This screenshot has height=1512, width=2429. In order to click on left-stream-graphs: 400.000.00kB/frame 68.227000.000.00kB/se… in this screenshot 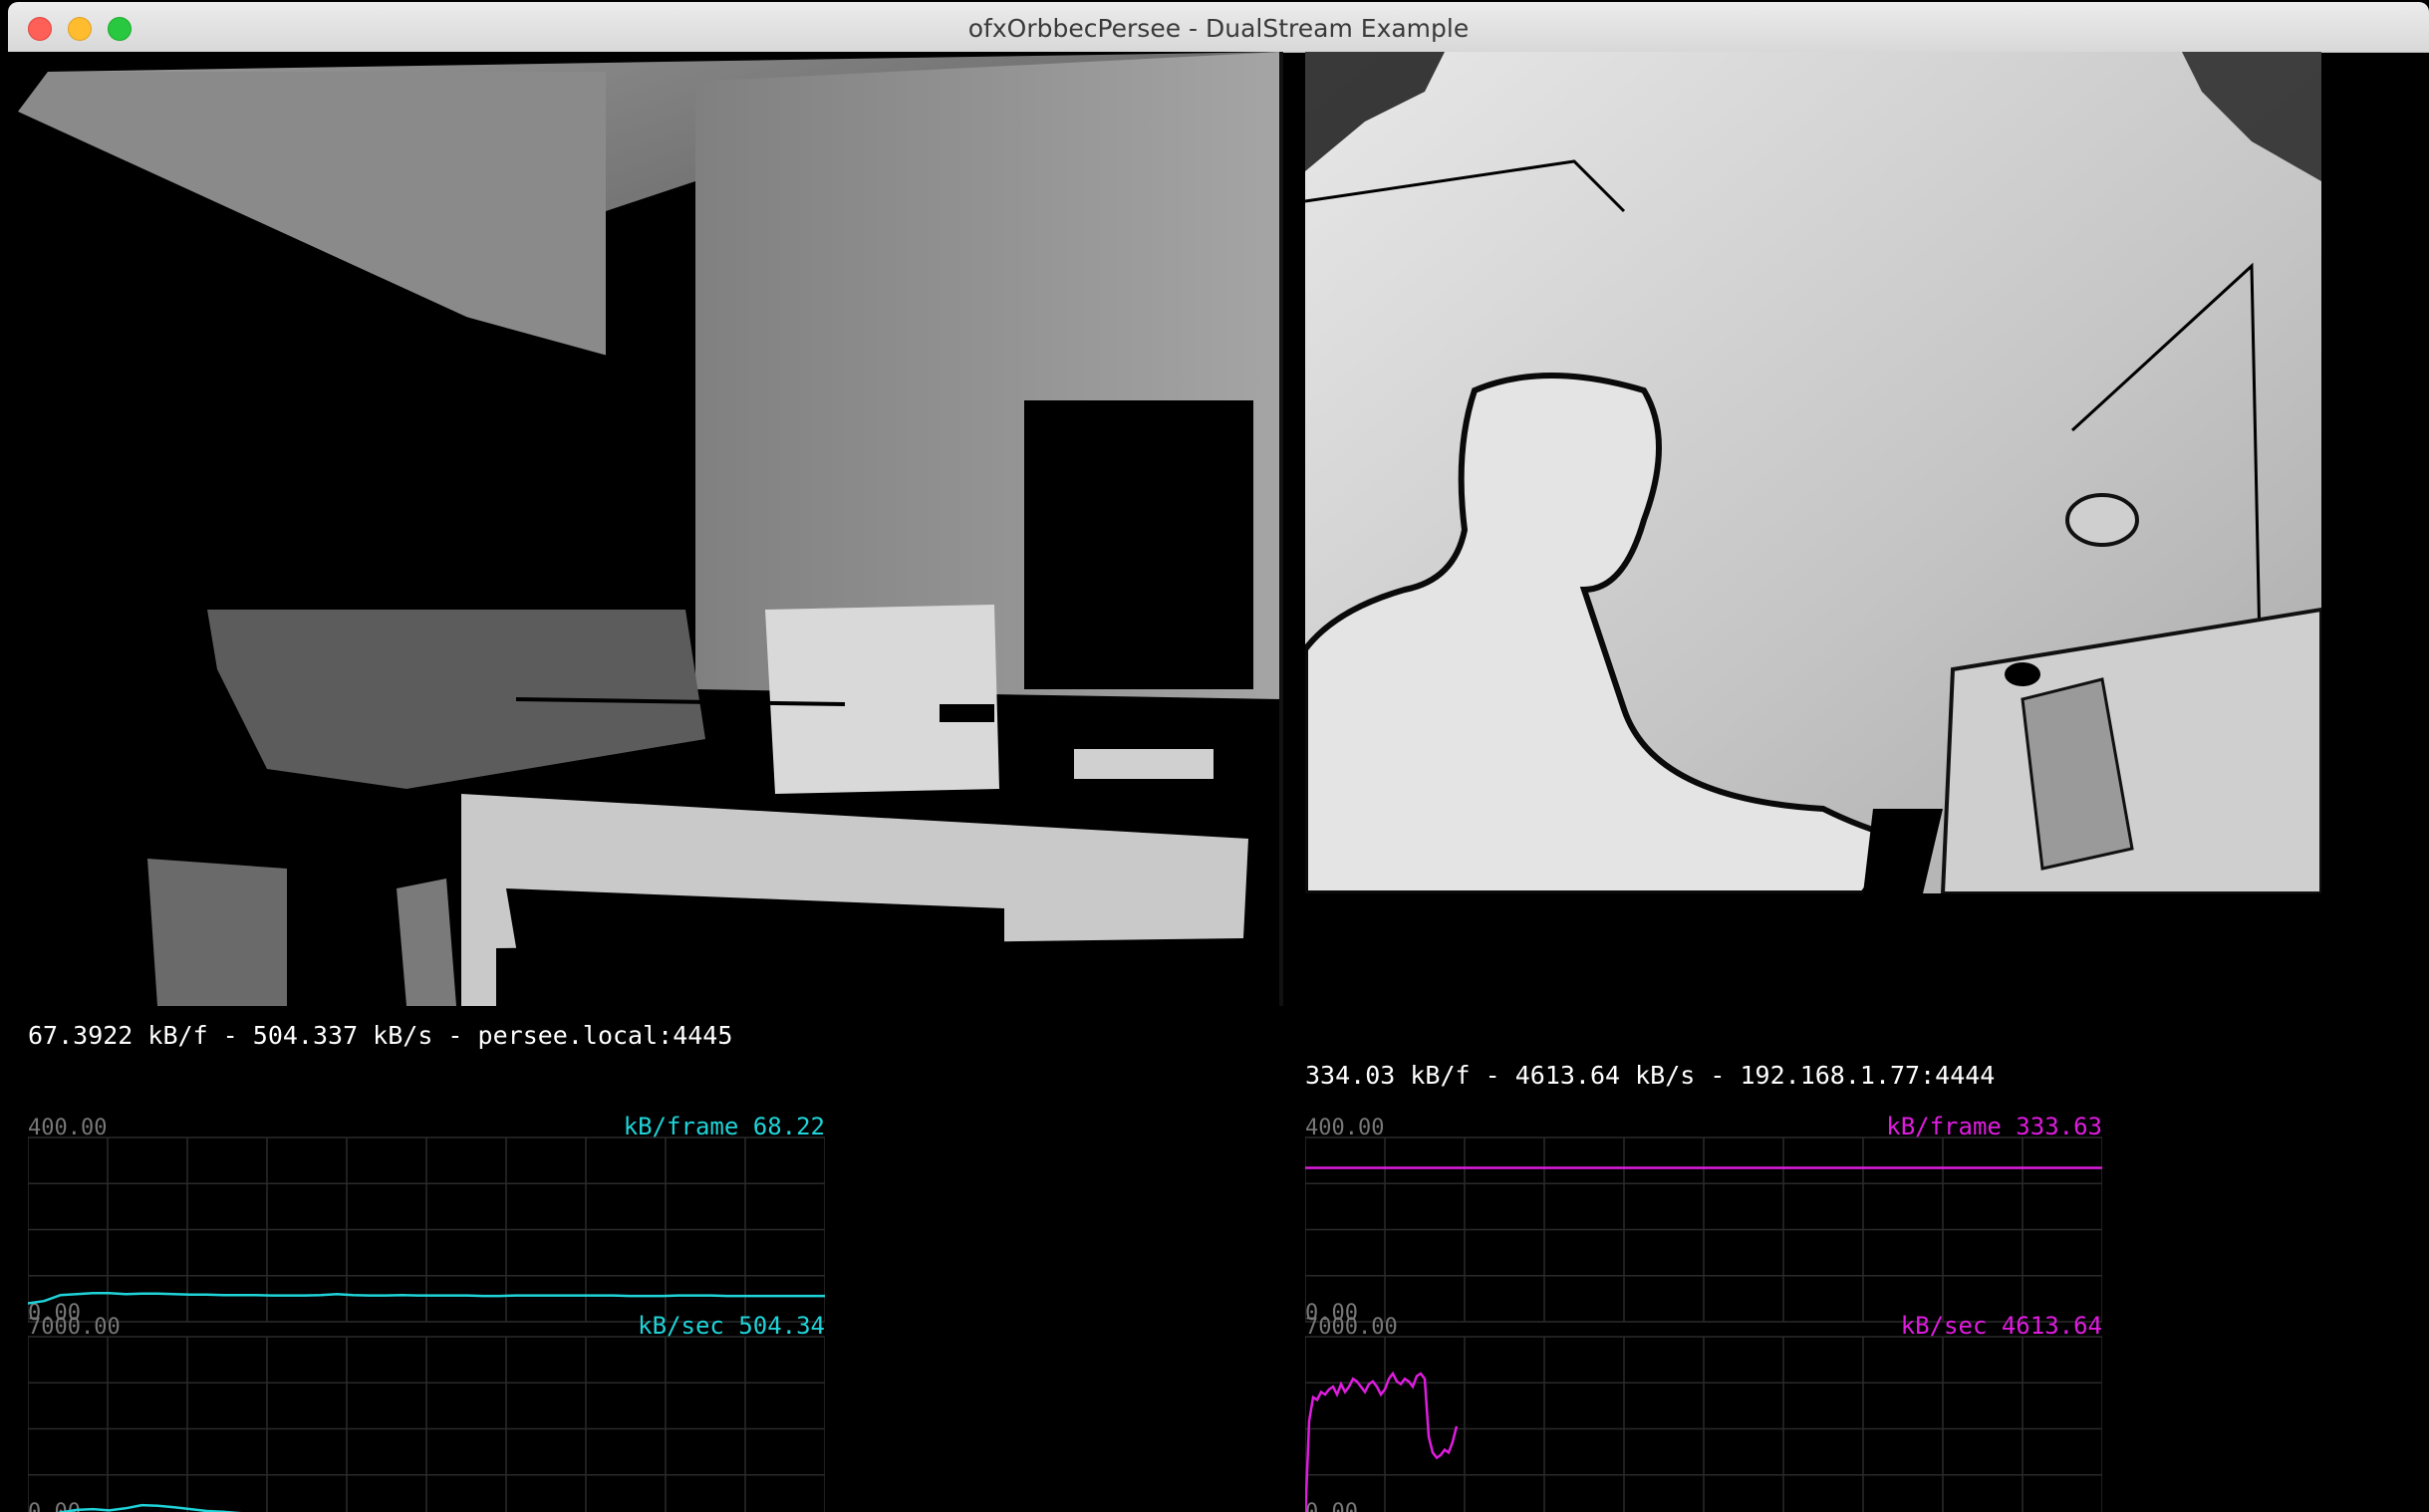, I will do `click(426, 1314)`.